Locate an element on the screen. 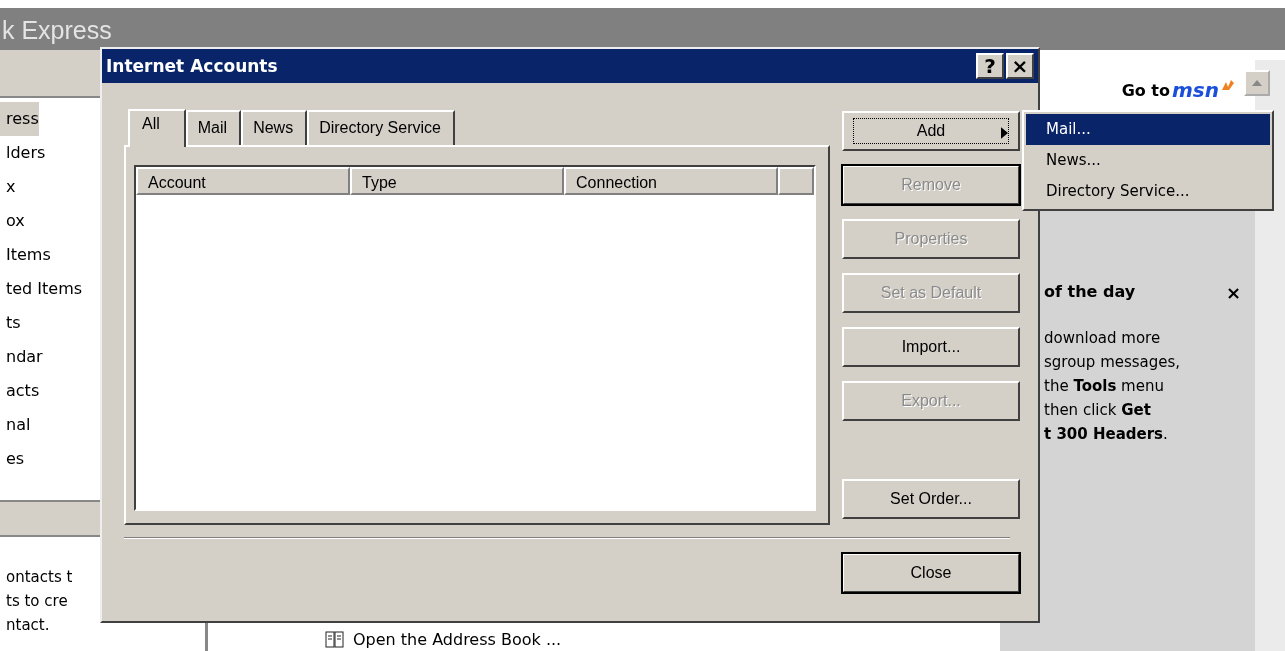  tip-text: t 300 Headers. is located at coordinates (1106, 434).